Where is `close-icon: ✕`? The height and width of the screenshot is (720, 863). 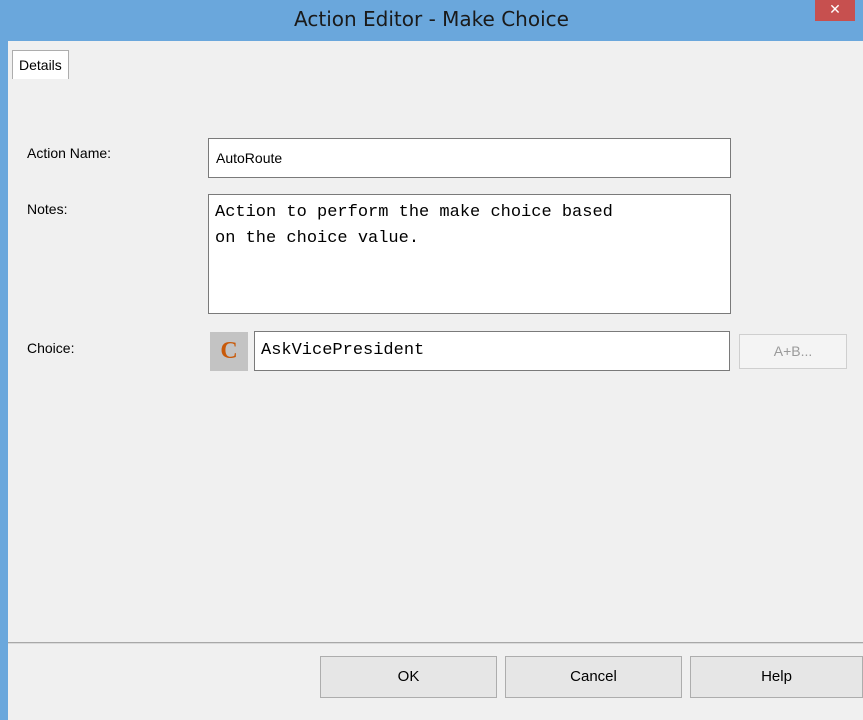 close-icon: ✕ is located at coordinates (835, 10).